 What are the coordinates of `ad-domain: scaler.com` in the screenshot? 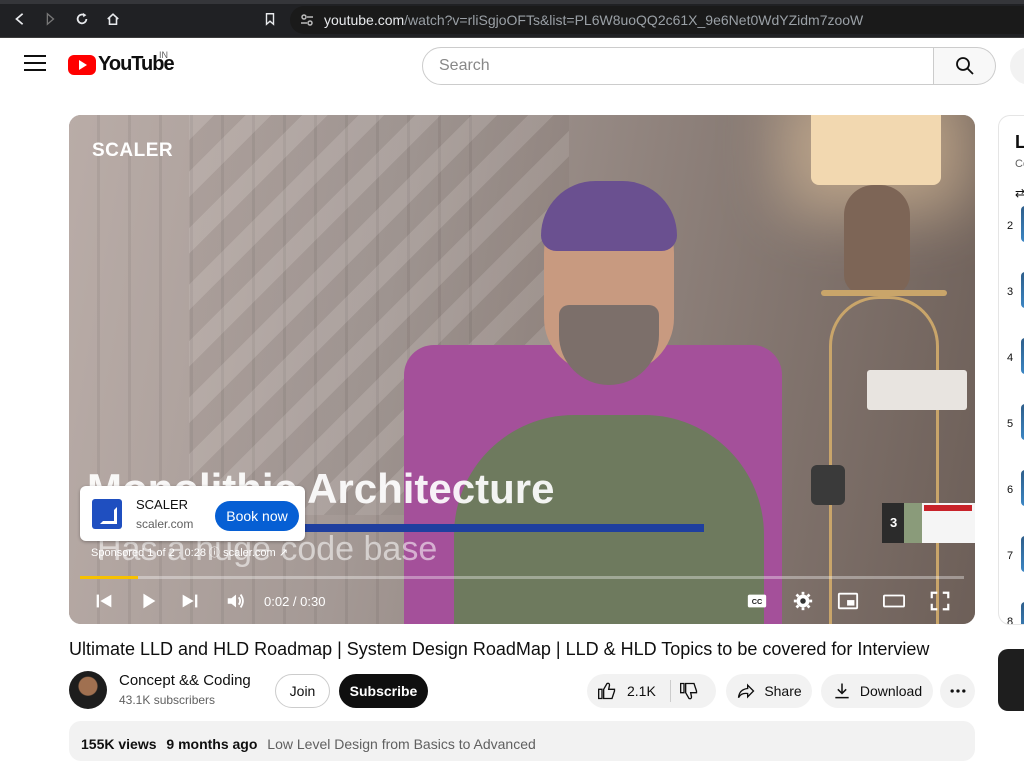 It's located at (165, 524).